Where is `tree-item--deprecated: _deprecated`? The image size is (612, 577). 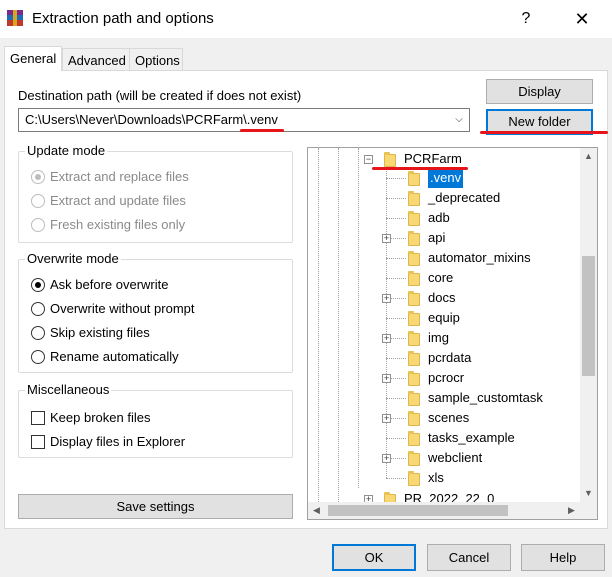 tree-item--deprecated: _deprecated is located at coordinates (464, 199).